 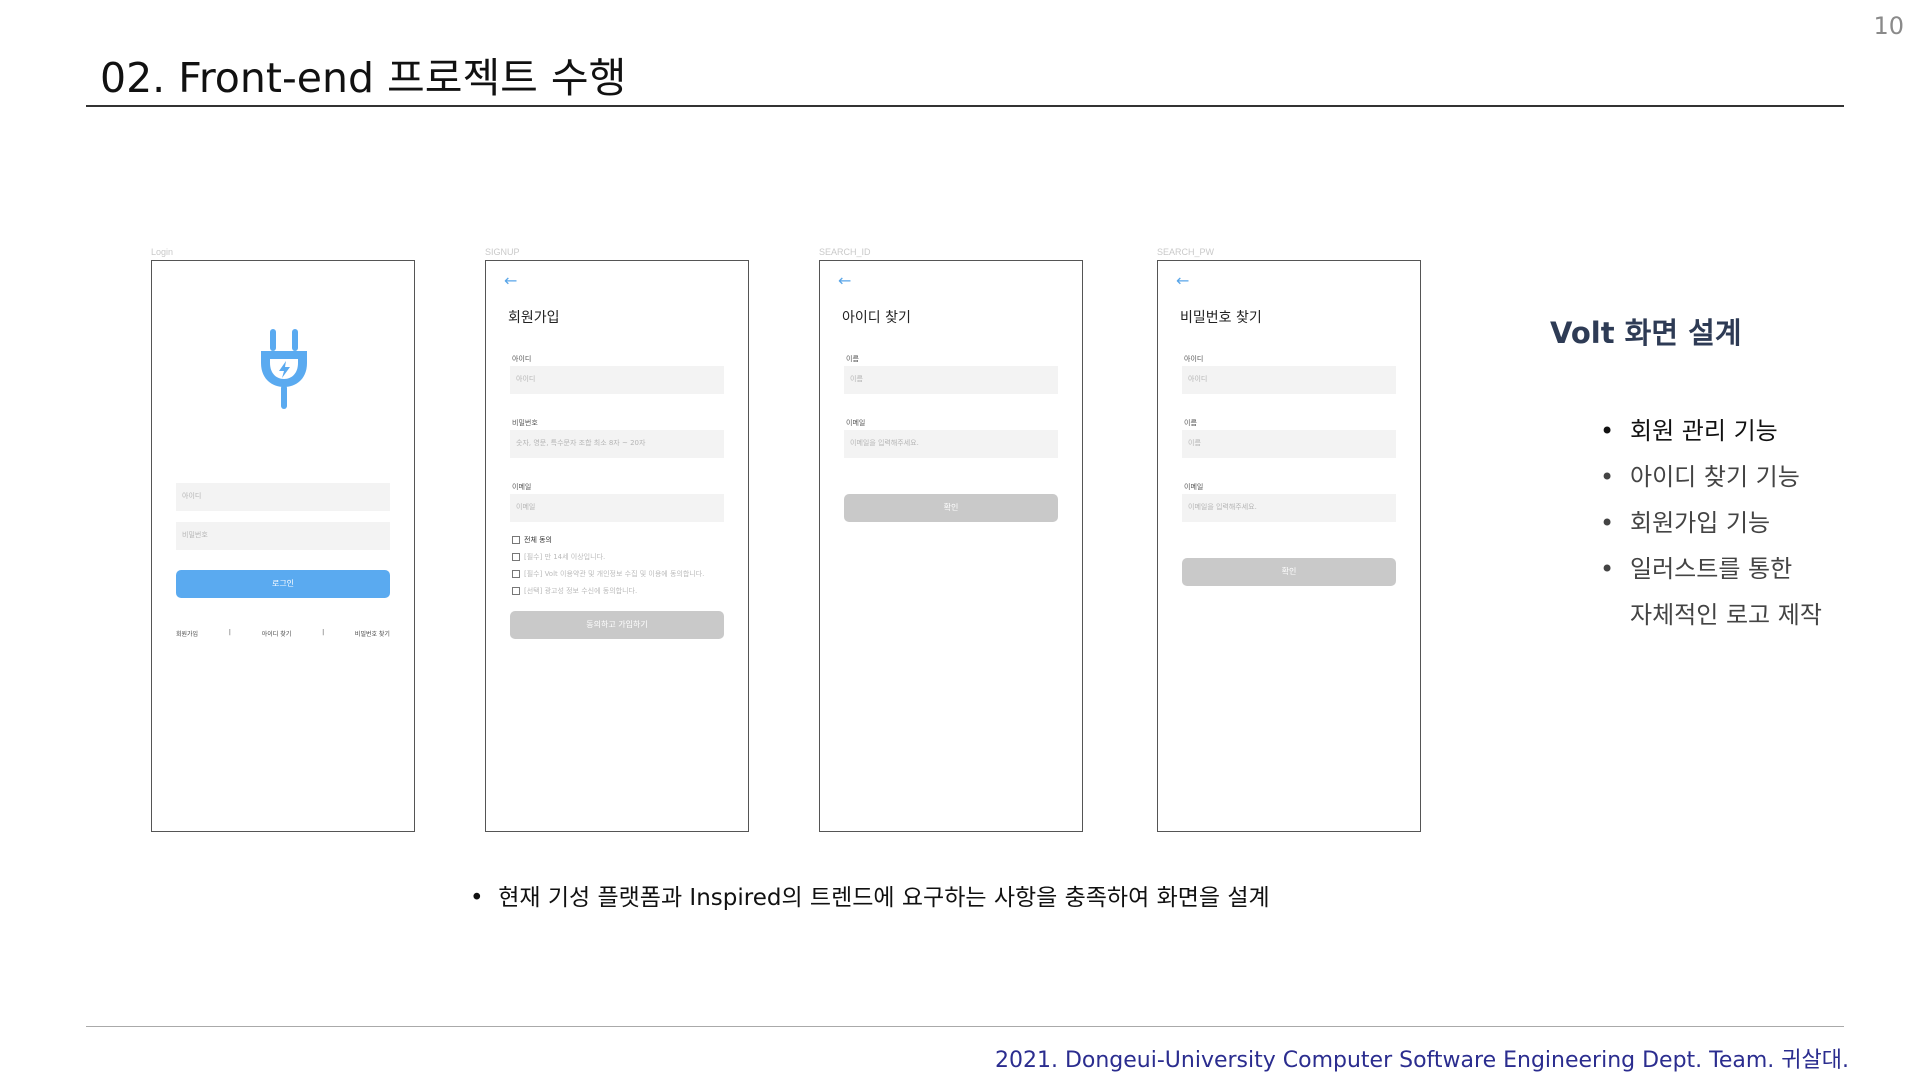 I want to click on title-divider, so click(x=965, y=106).